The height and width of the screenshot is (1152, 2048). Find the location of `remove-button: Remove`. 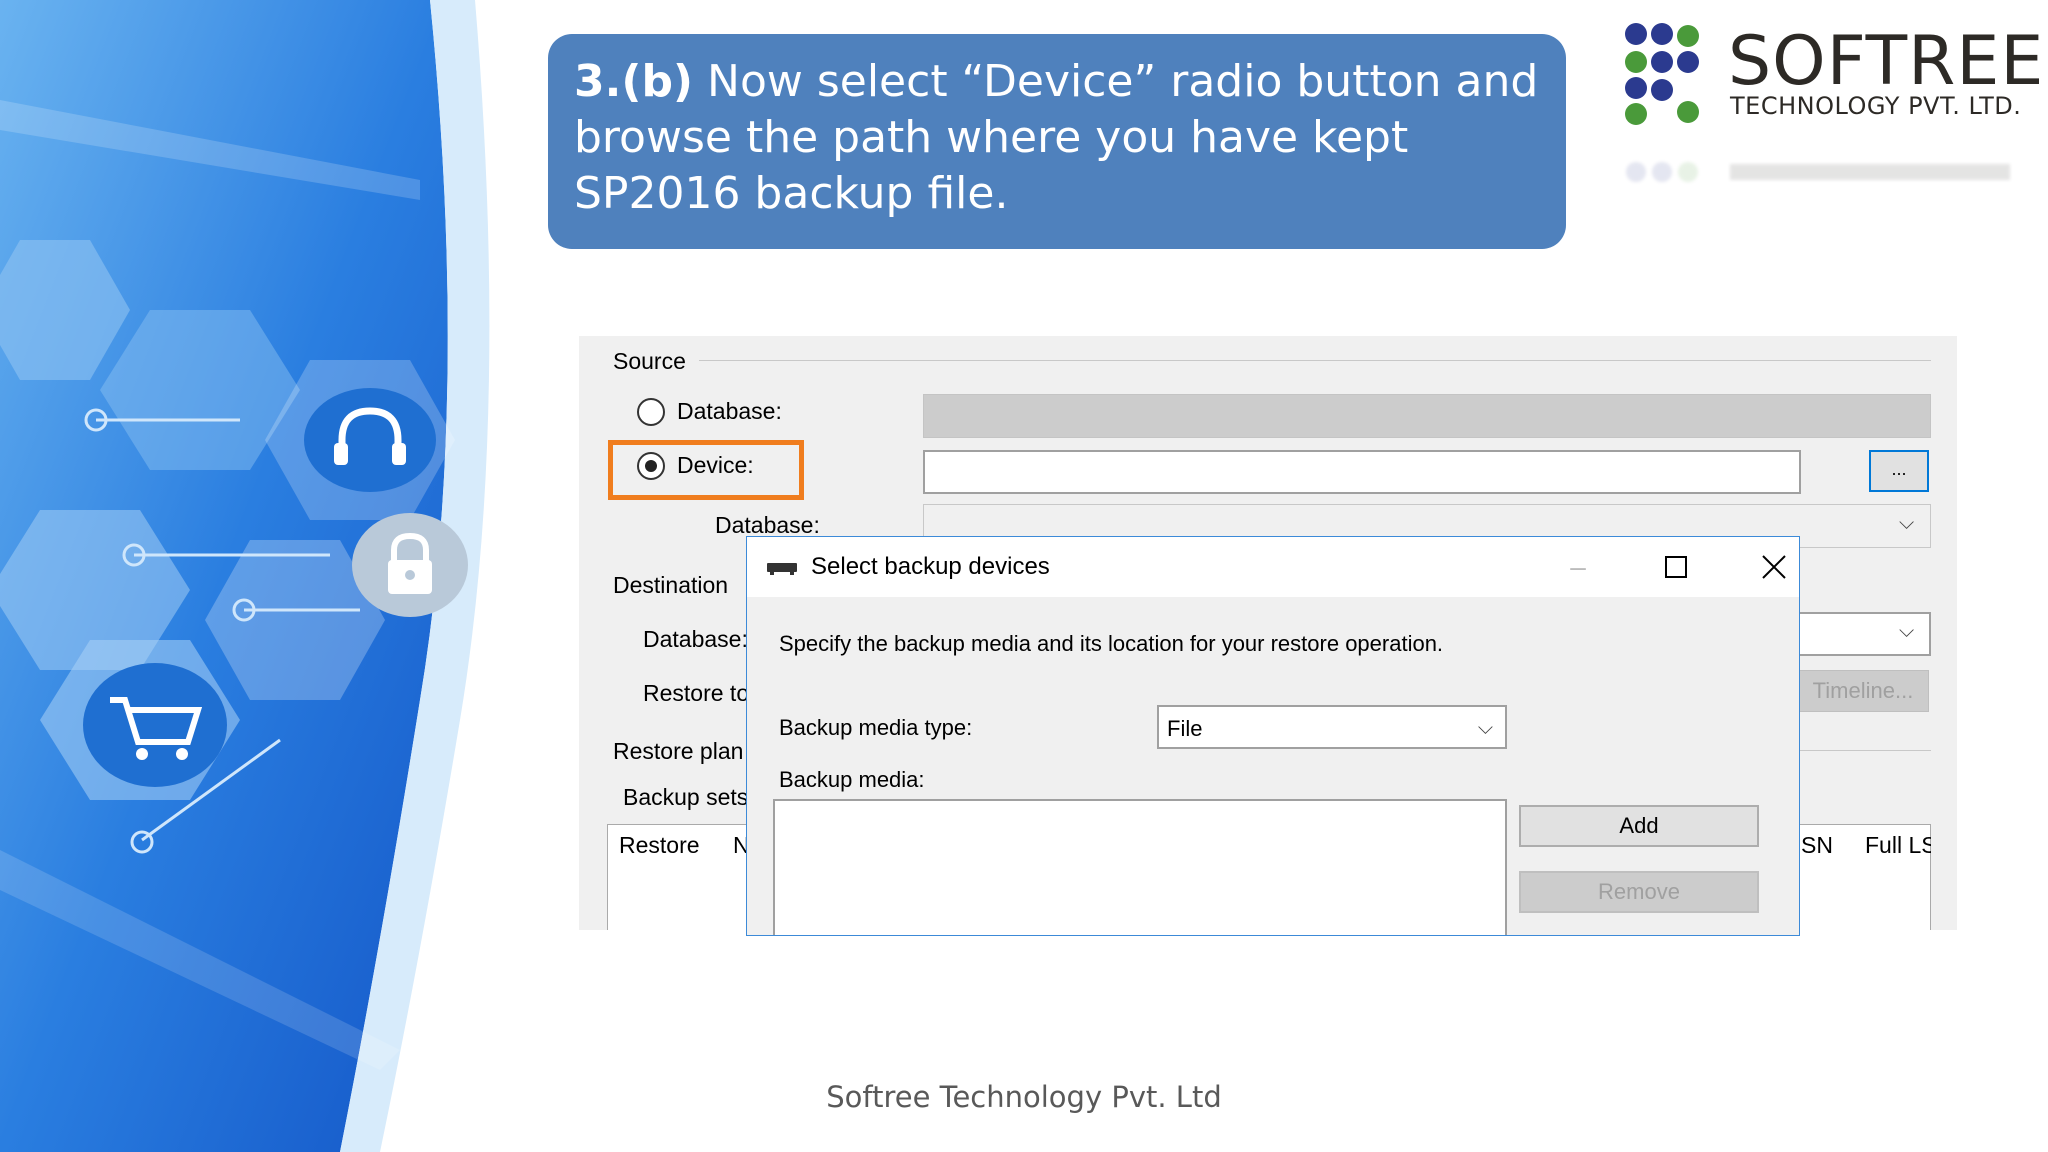

remove-button: Remove is located at coordinates (1639, 892).